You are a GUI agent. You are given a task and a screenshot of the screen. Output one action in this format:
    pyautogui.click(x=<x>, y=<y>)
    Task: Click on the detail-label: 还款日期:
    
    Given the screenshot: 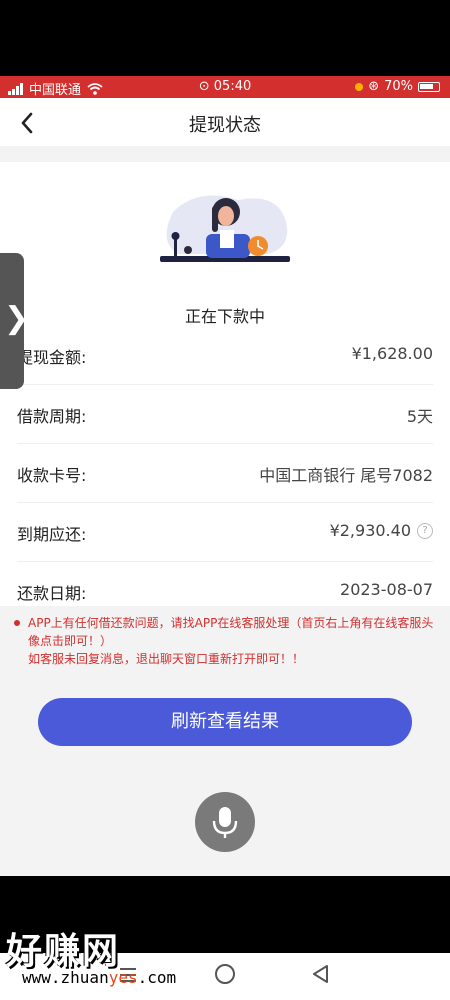 What is the action you would take?
    pyautogui.click(x=52, y=593)
    